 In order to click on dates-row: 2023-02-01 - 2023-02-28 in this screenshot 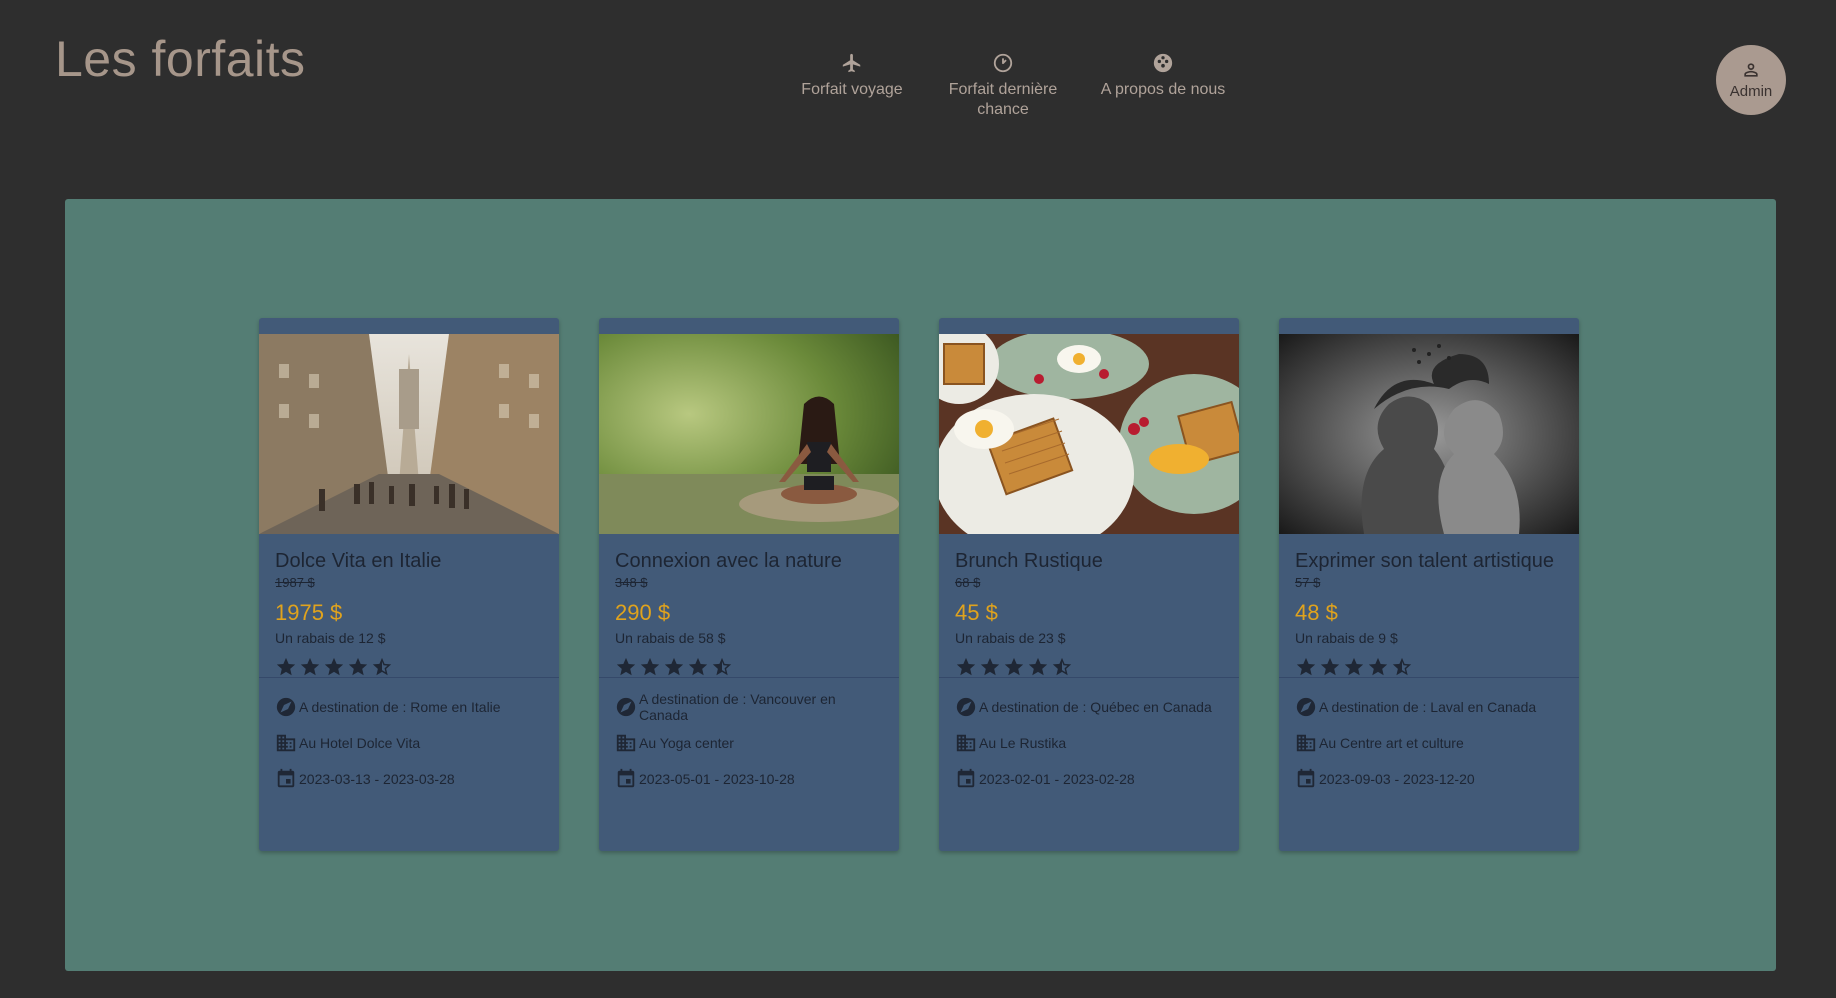, I will do `click(1089, 779)`.